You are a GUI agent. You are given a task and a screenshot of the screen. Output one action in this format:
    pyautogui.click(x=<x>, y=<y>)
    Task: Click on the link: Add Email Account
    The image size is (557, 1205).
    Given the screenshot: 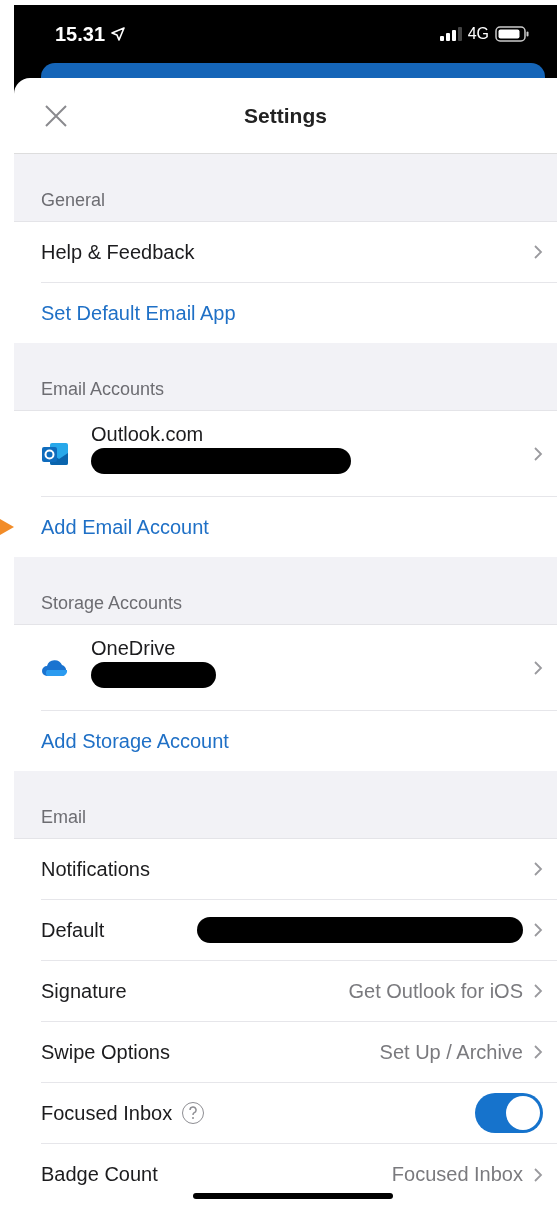 What is the action you would take?
    pyautogui.click(x=125, y=527)
    